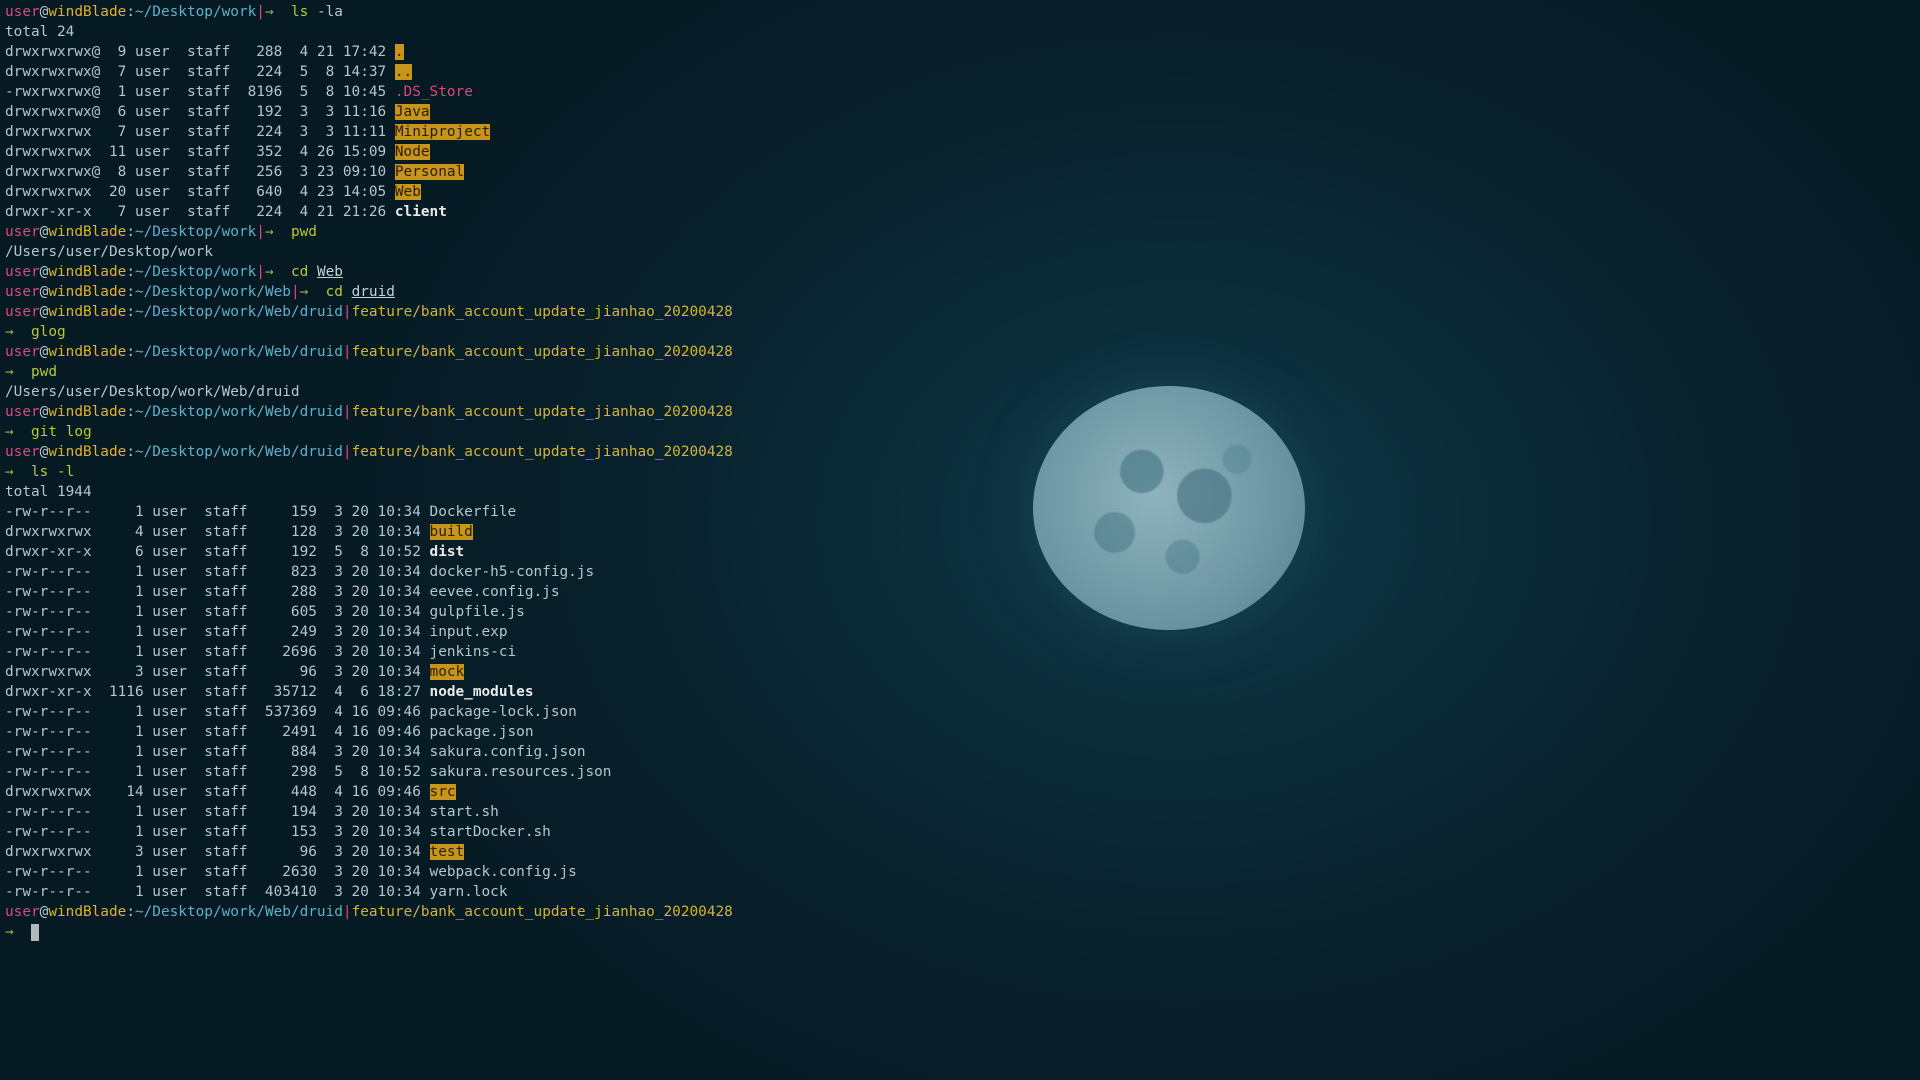 The image size is (1920, 1080). What do you see at coordinates (217, 572) in the screenshot?
I see `file-metadata: -rw-r--r-- 1 user staff 823 3 20 10:34` at bounding box center [217, 572].